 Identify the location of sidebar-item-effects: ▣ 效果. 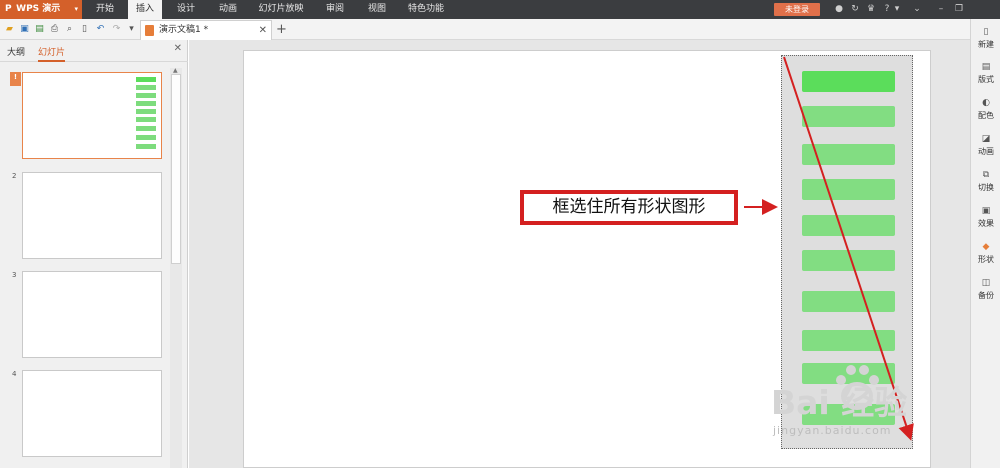
(985, 221).